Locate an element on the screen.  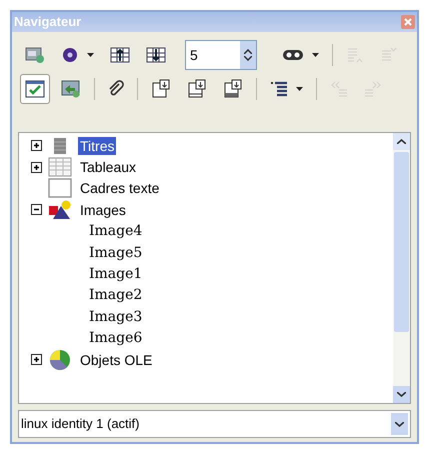
scroll-down-button is located at coordinates (401, 394).